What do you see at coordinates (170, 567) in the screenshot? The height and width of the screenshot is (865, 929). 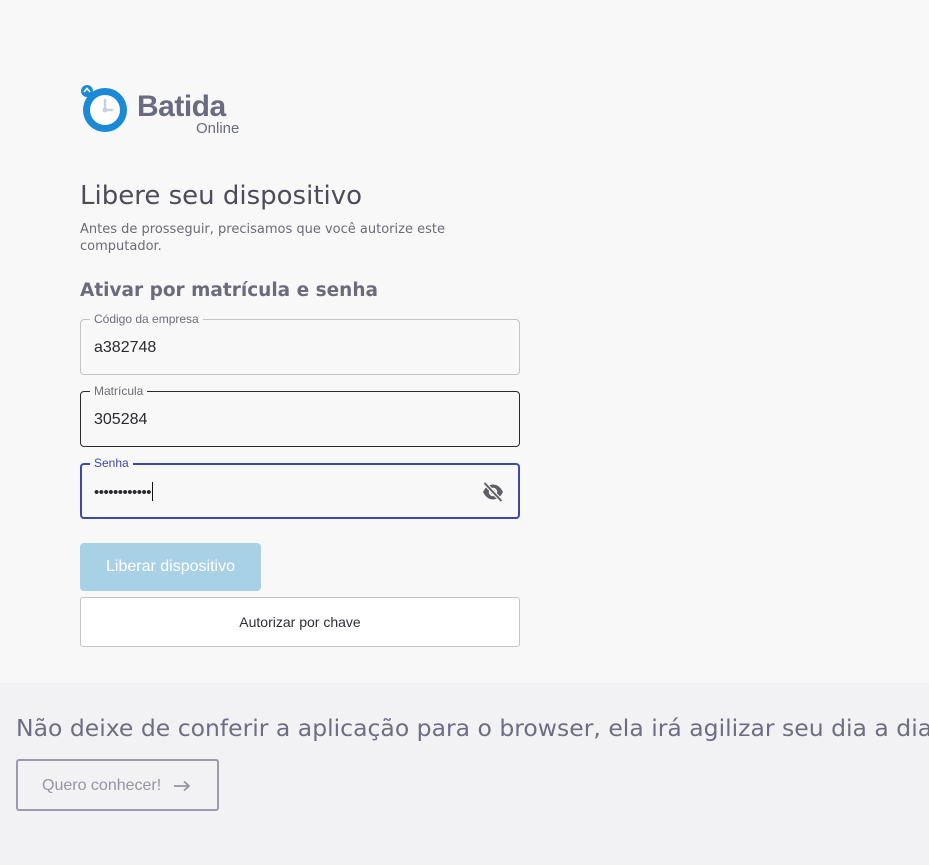 I see `release-device-button: Liberar dispositivo` at bounding box center [170, 567].